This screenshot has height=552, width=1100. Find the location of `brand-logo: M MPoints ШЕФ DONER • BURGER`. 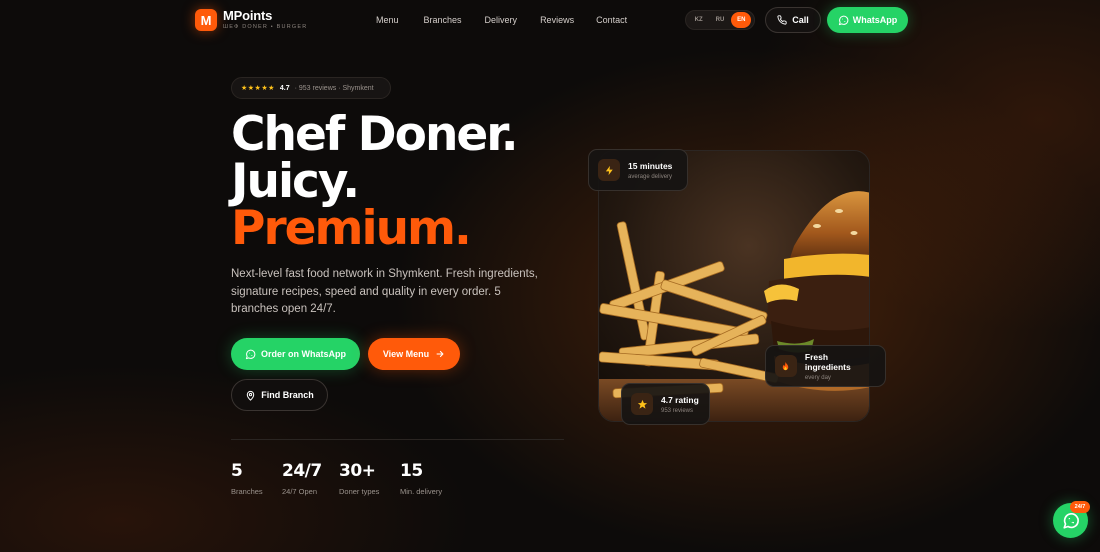

brand-logo: M MPoints ШЕФ DONER • BURGER is located at coordinates (251, 20).